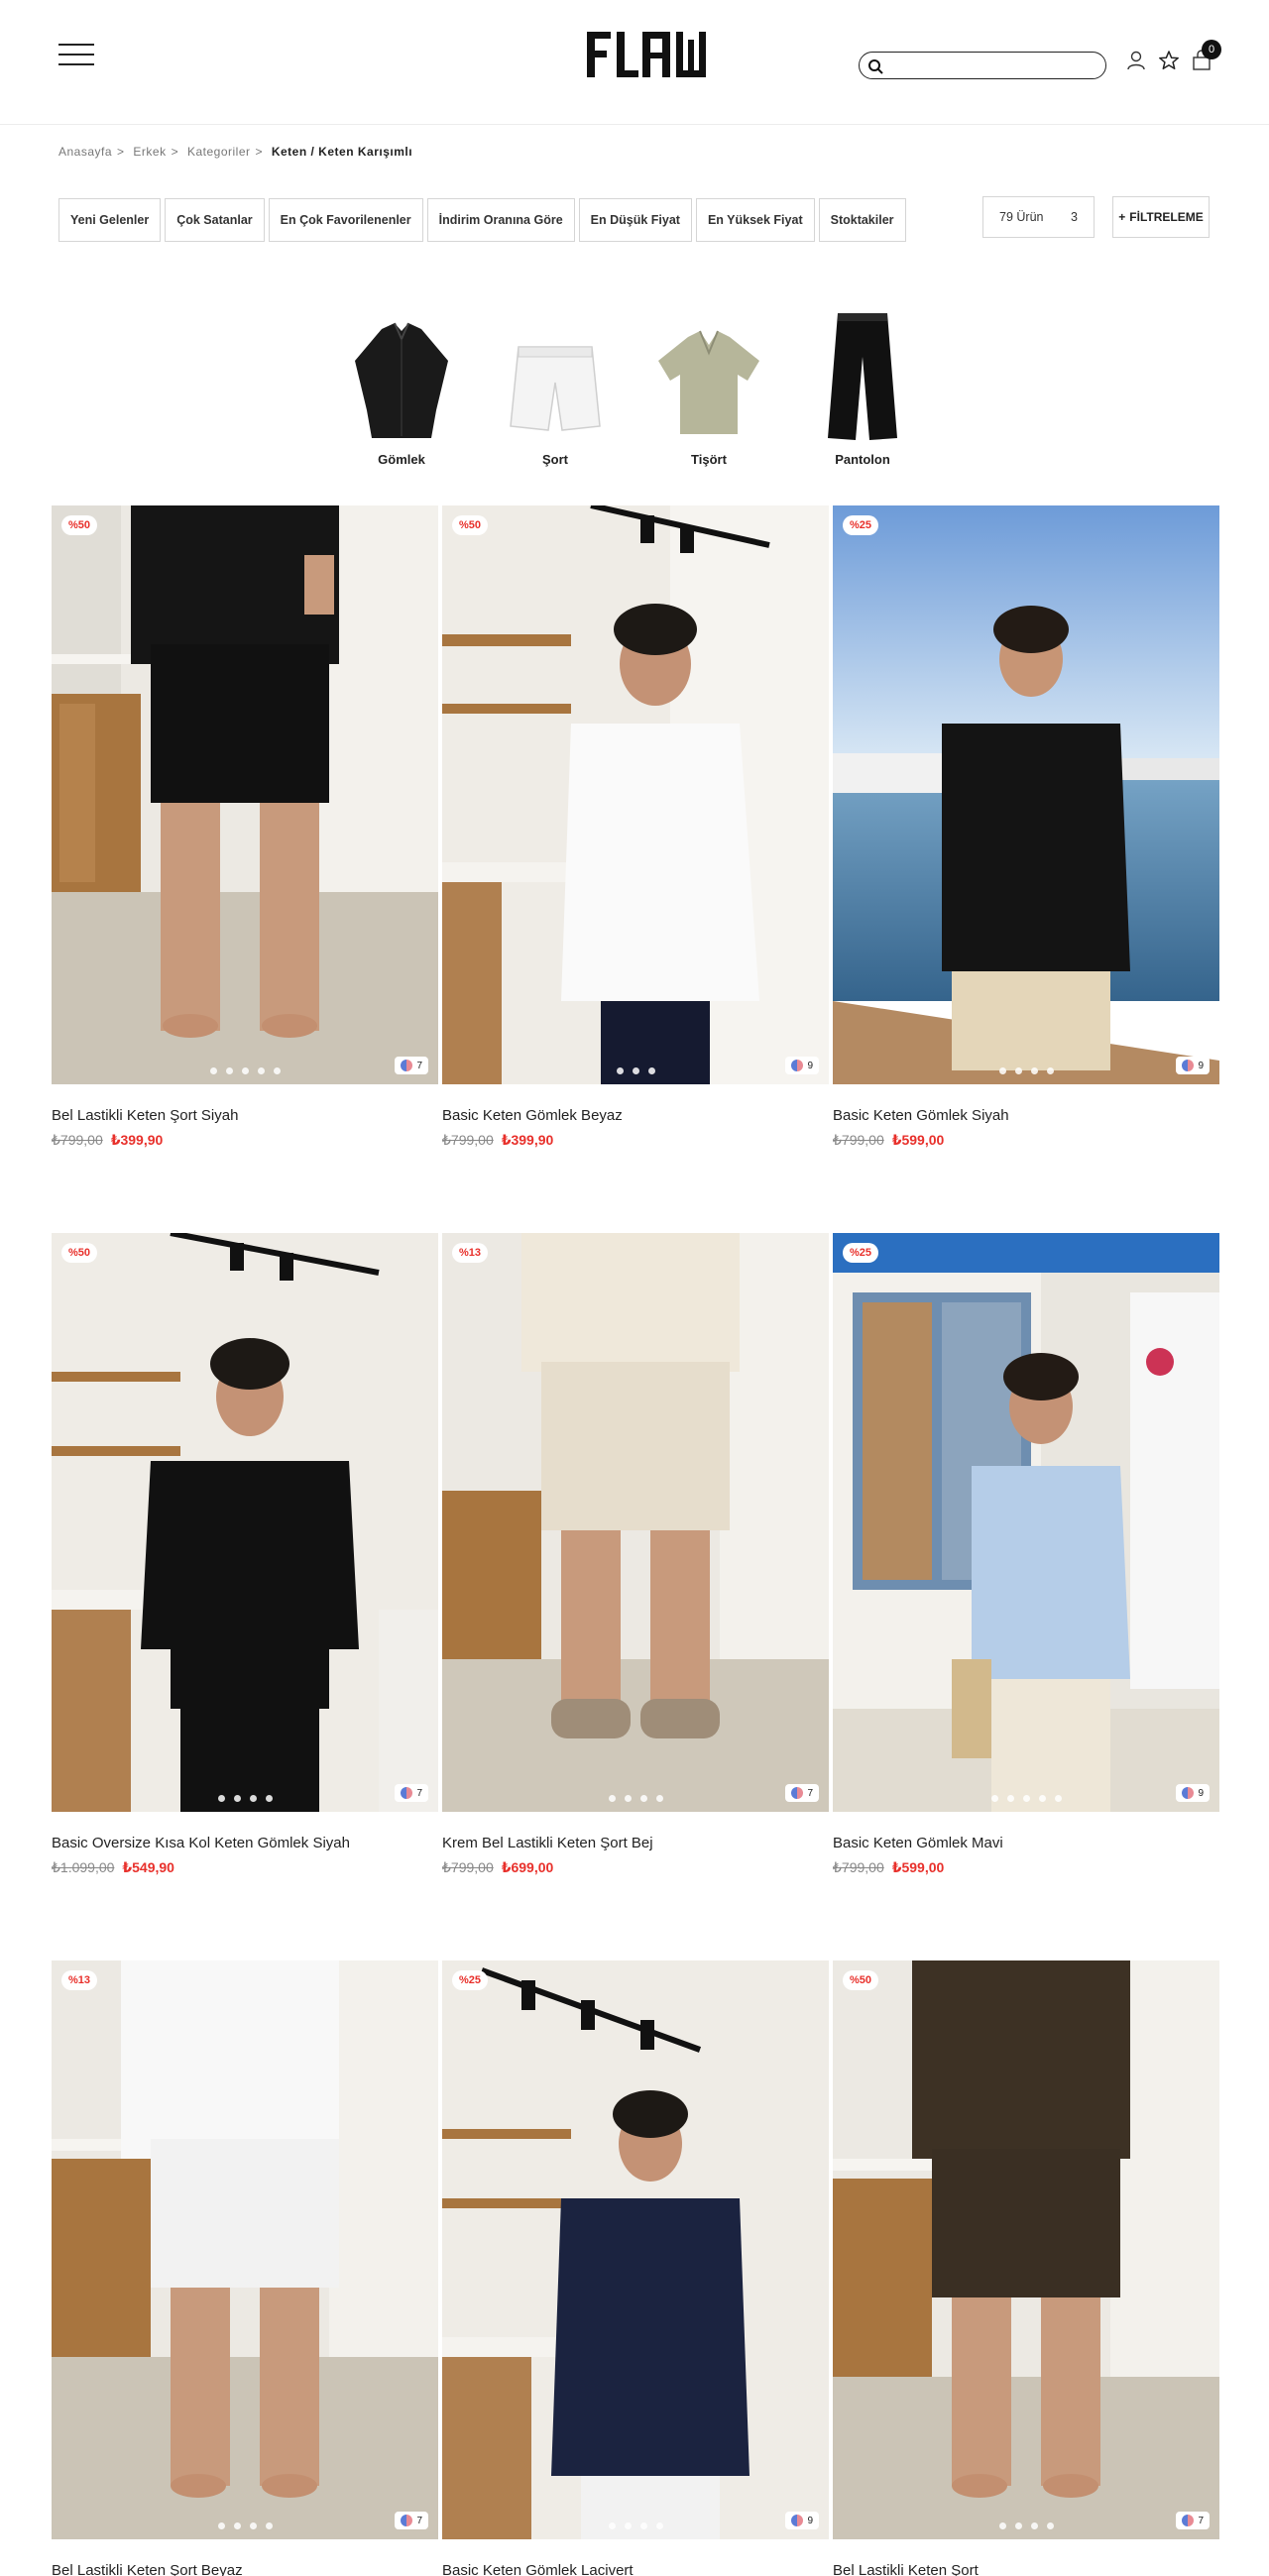 This screenshot has width=1269, height=2576. Describe the element at coordinates (862, 376) in the screenshot. I see `black-trousers-icon` at that location.